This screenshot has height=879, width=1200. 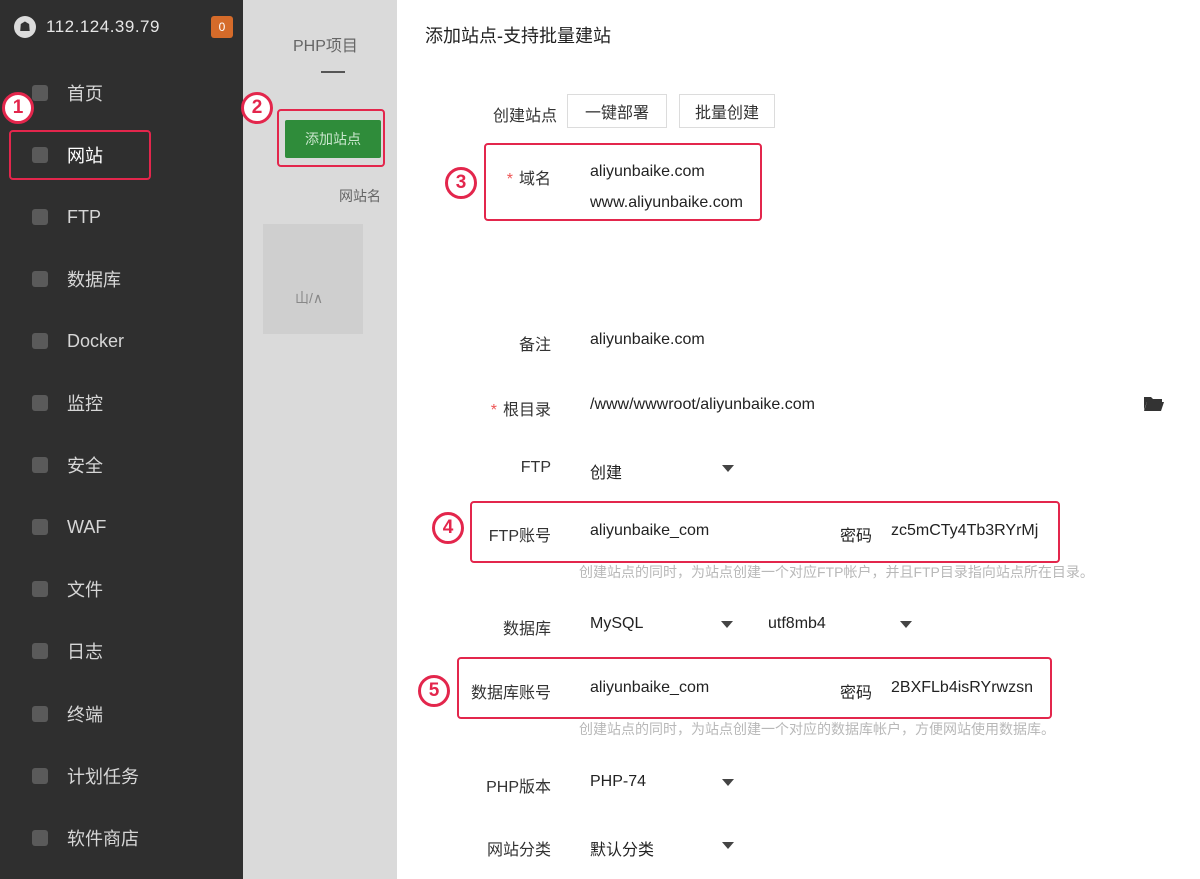 I want to click on step-marker-1: 1, so click(x=18, y=108).